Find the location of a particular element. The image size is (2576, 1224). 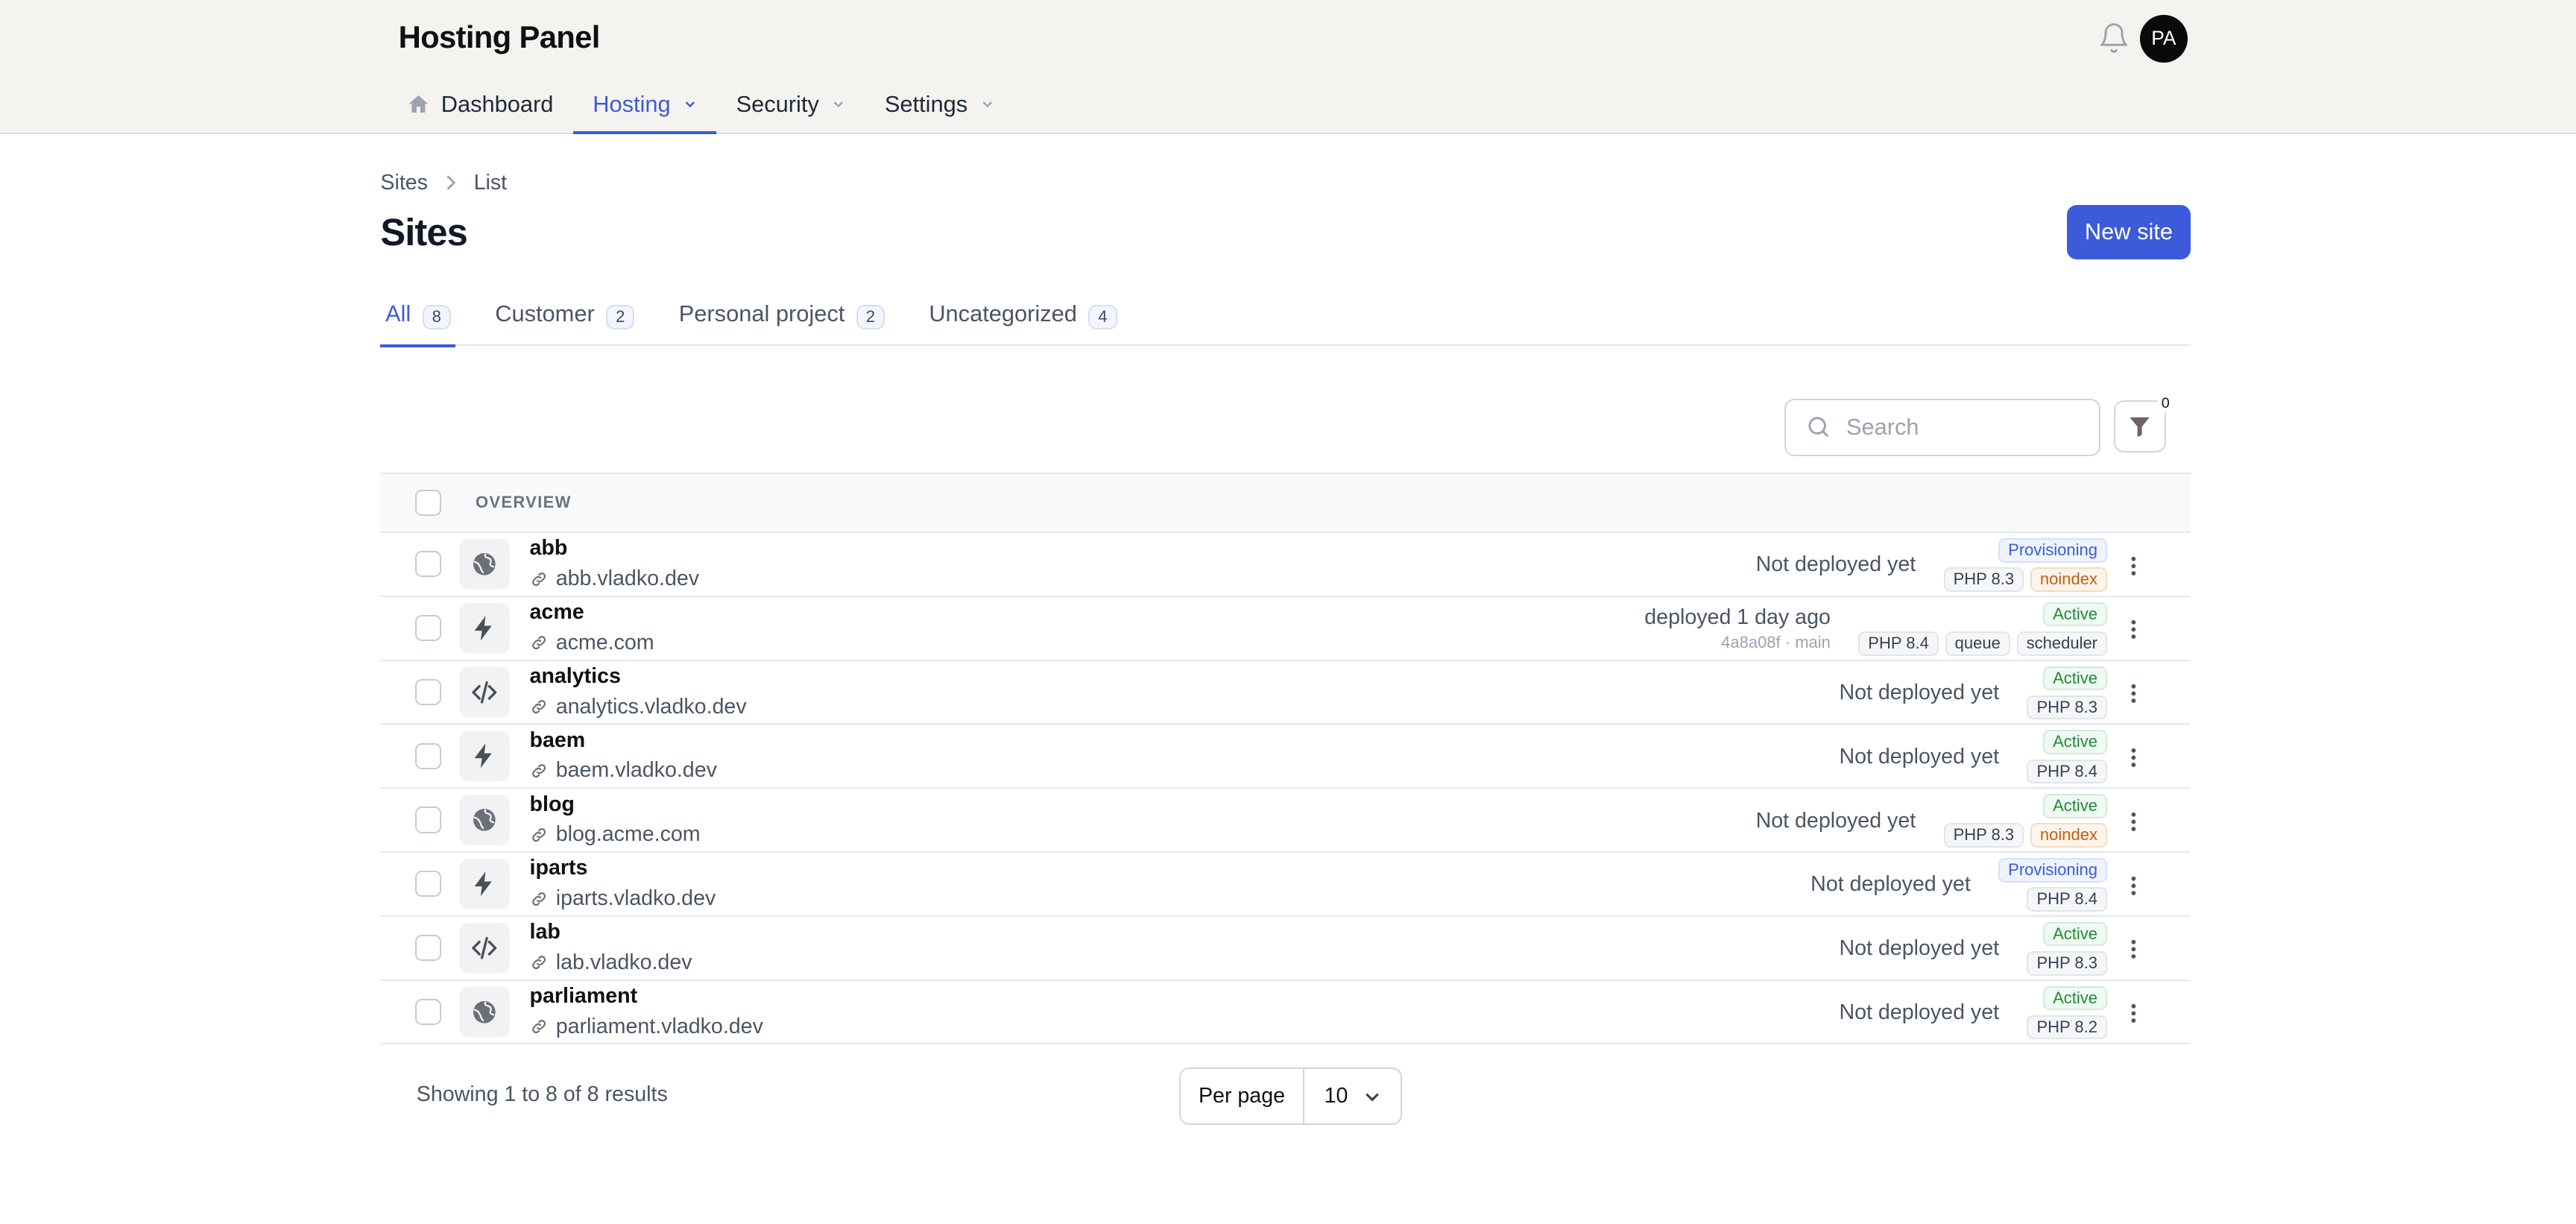

tab-uncategorized: Uncategorized 4 is located at coordinates (1023, 316).